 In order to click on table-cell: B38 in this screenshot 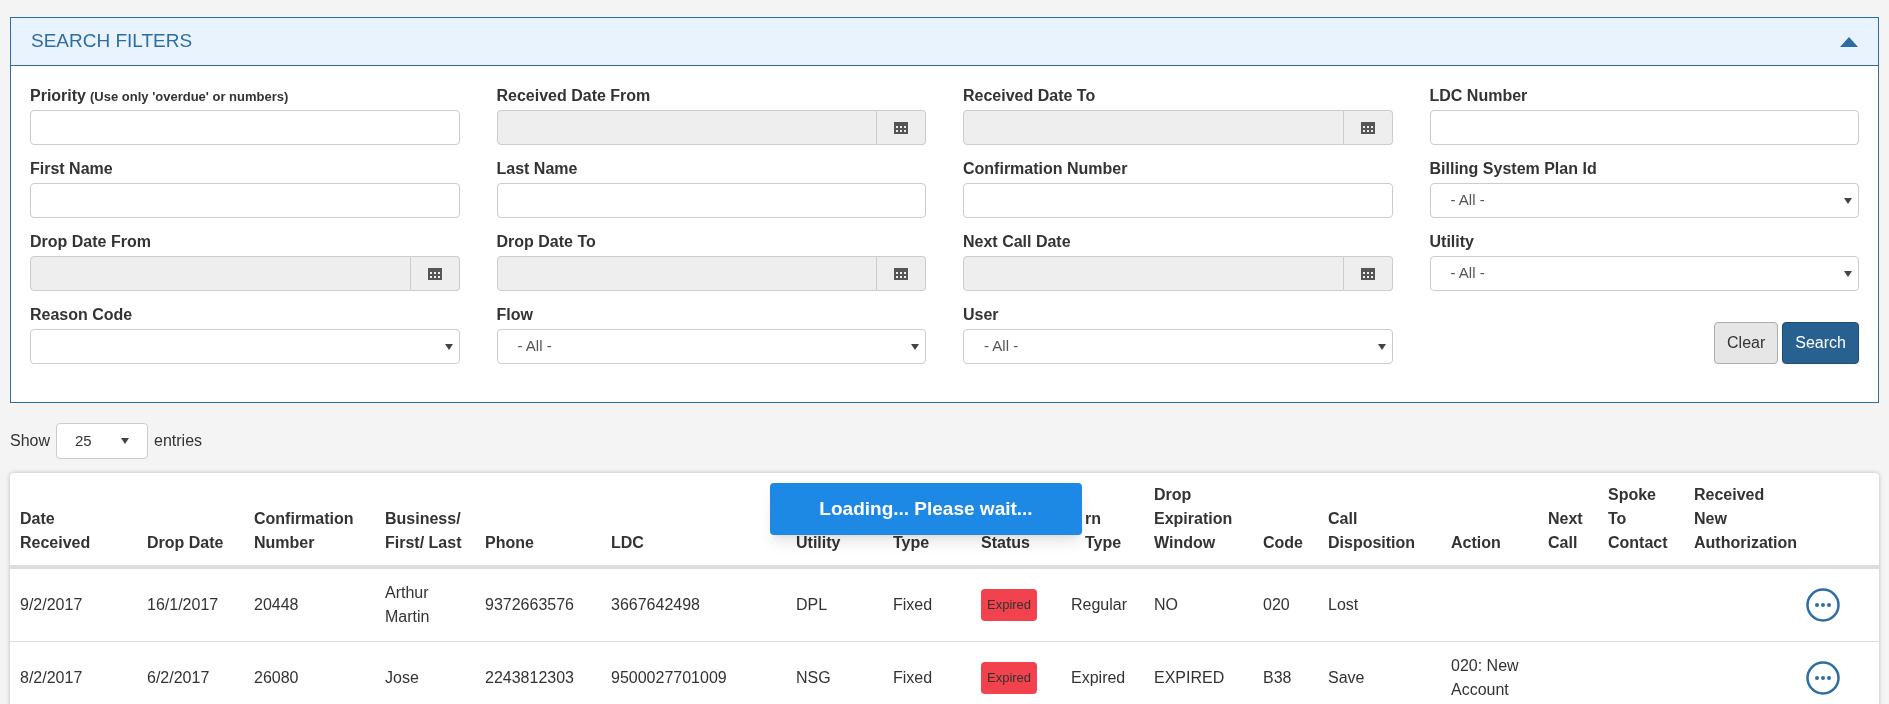, I will do `click(1277, 677)`.